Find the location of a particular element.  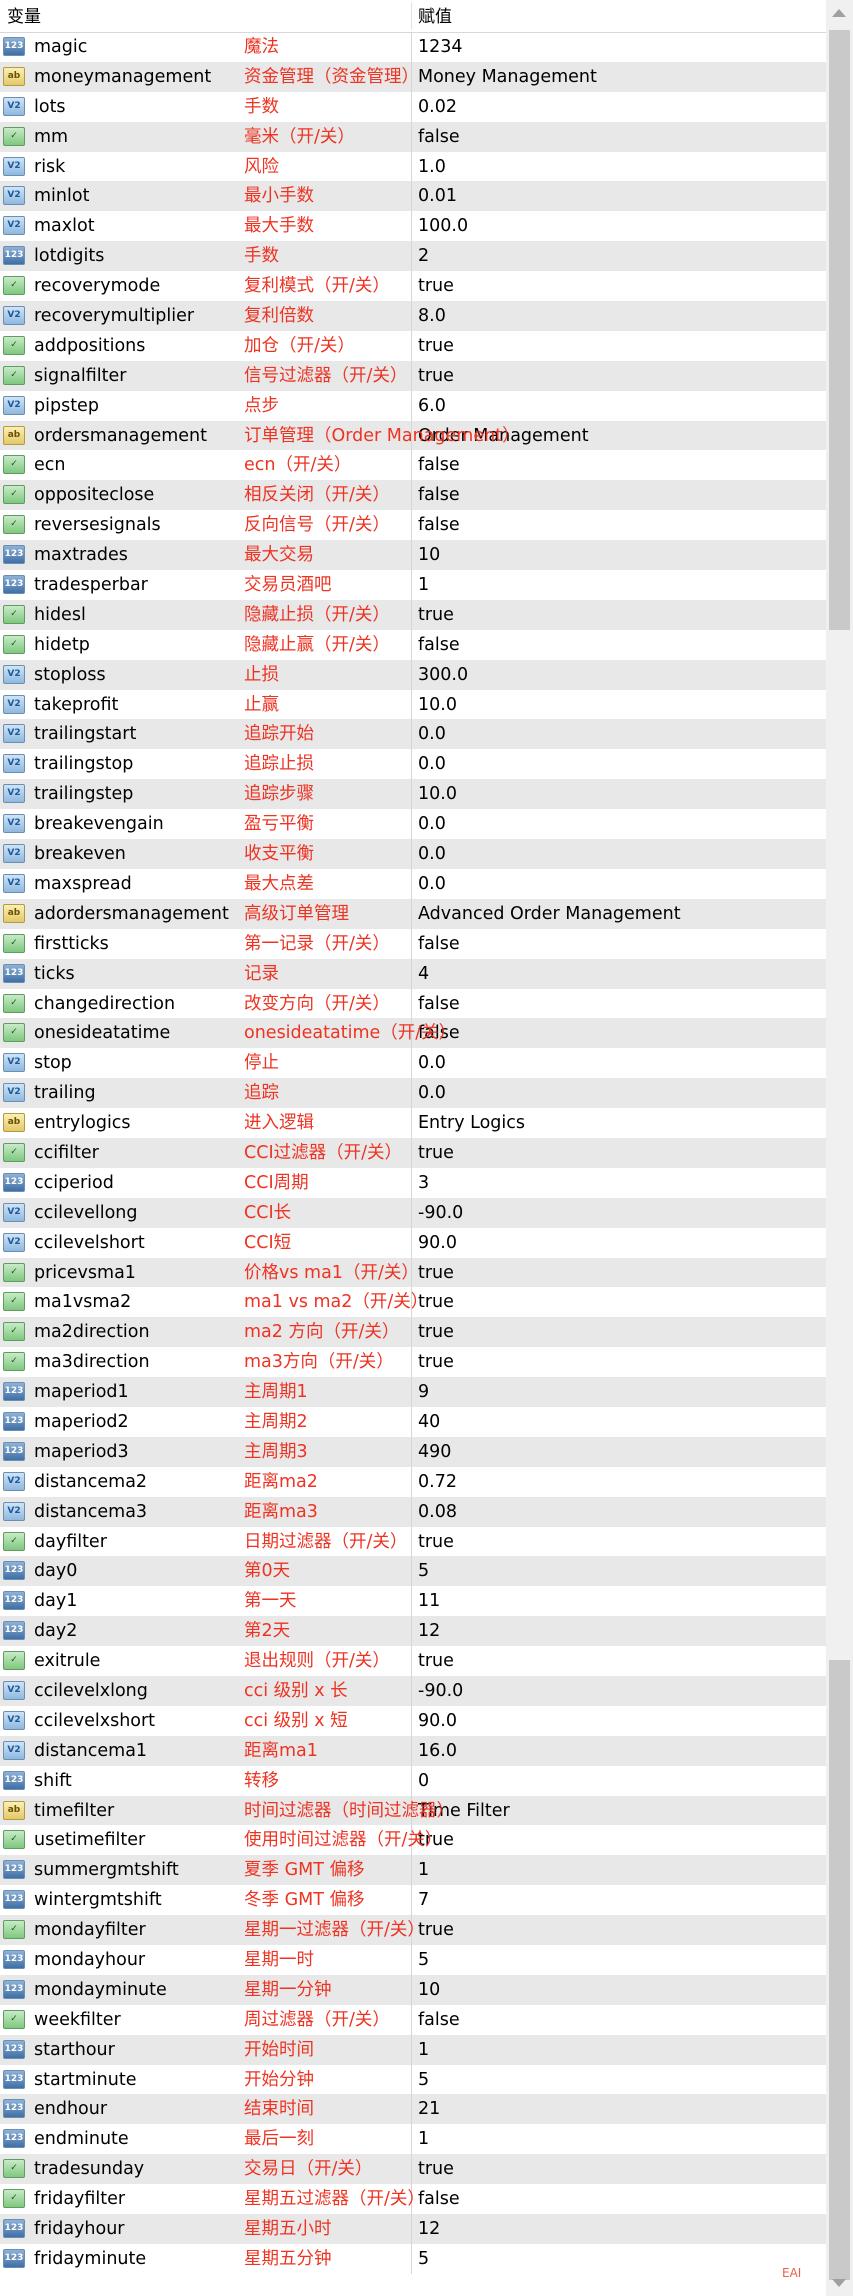

table-row: V2 distancema1 16.0 距离ma1 is located at coordinates (413, 1750).